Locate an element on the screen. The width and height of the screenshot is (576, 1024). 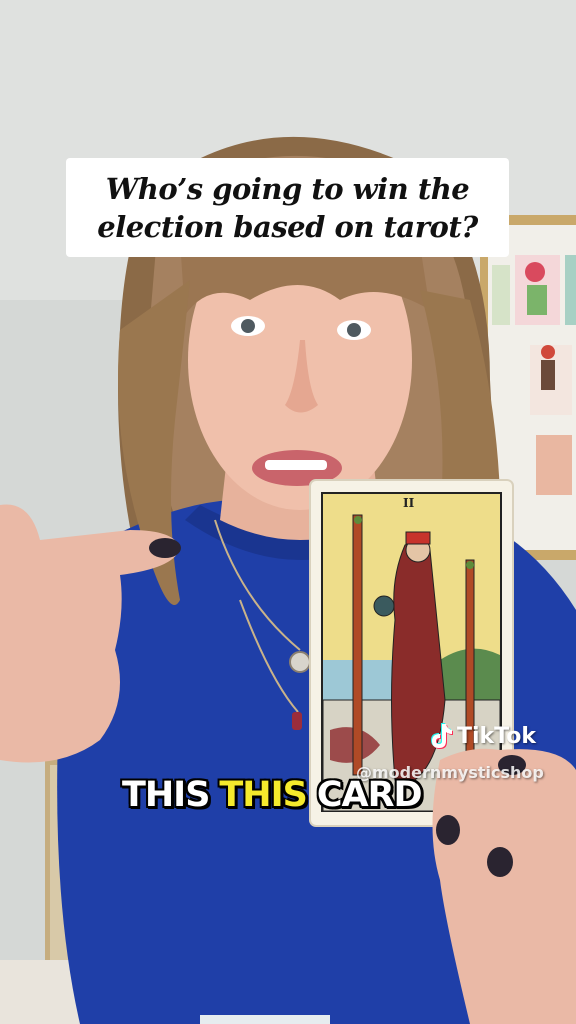
caption-line-2: election based on tarot? is located at coordinates (287, 226).